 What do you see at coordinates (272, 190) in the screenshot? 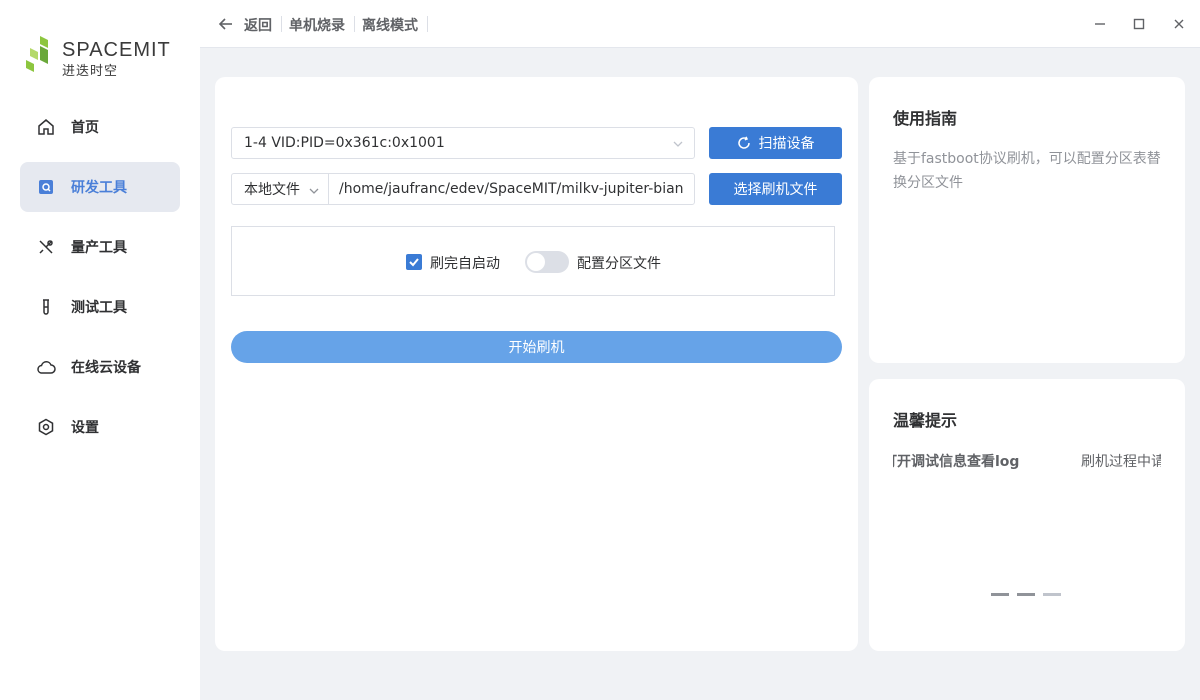
I see `file-source-value: 本地文件` at bounding box center [272, 190].